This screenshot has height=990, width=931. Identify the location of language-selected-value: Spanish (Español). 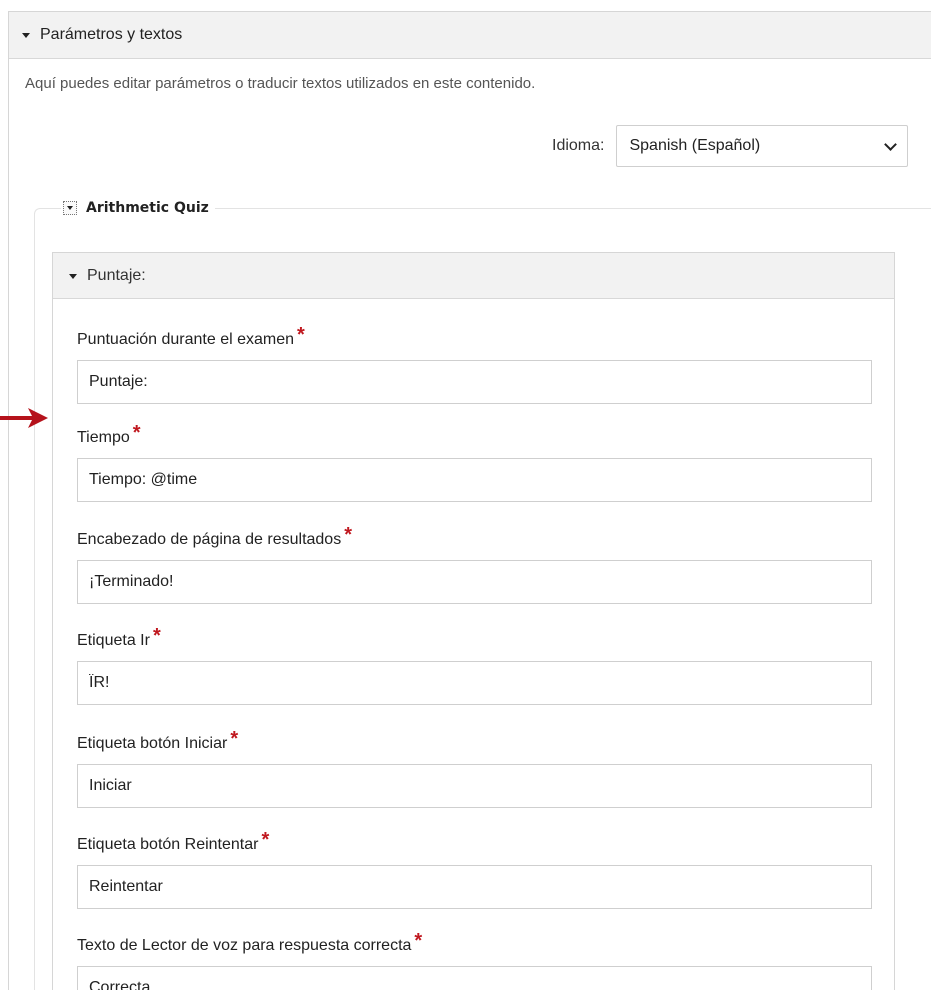
(695, 145).